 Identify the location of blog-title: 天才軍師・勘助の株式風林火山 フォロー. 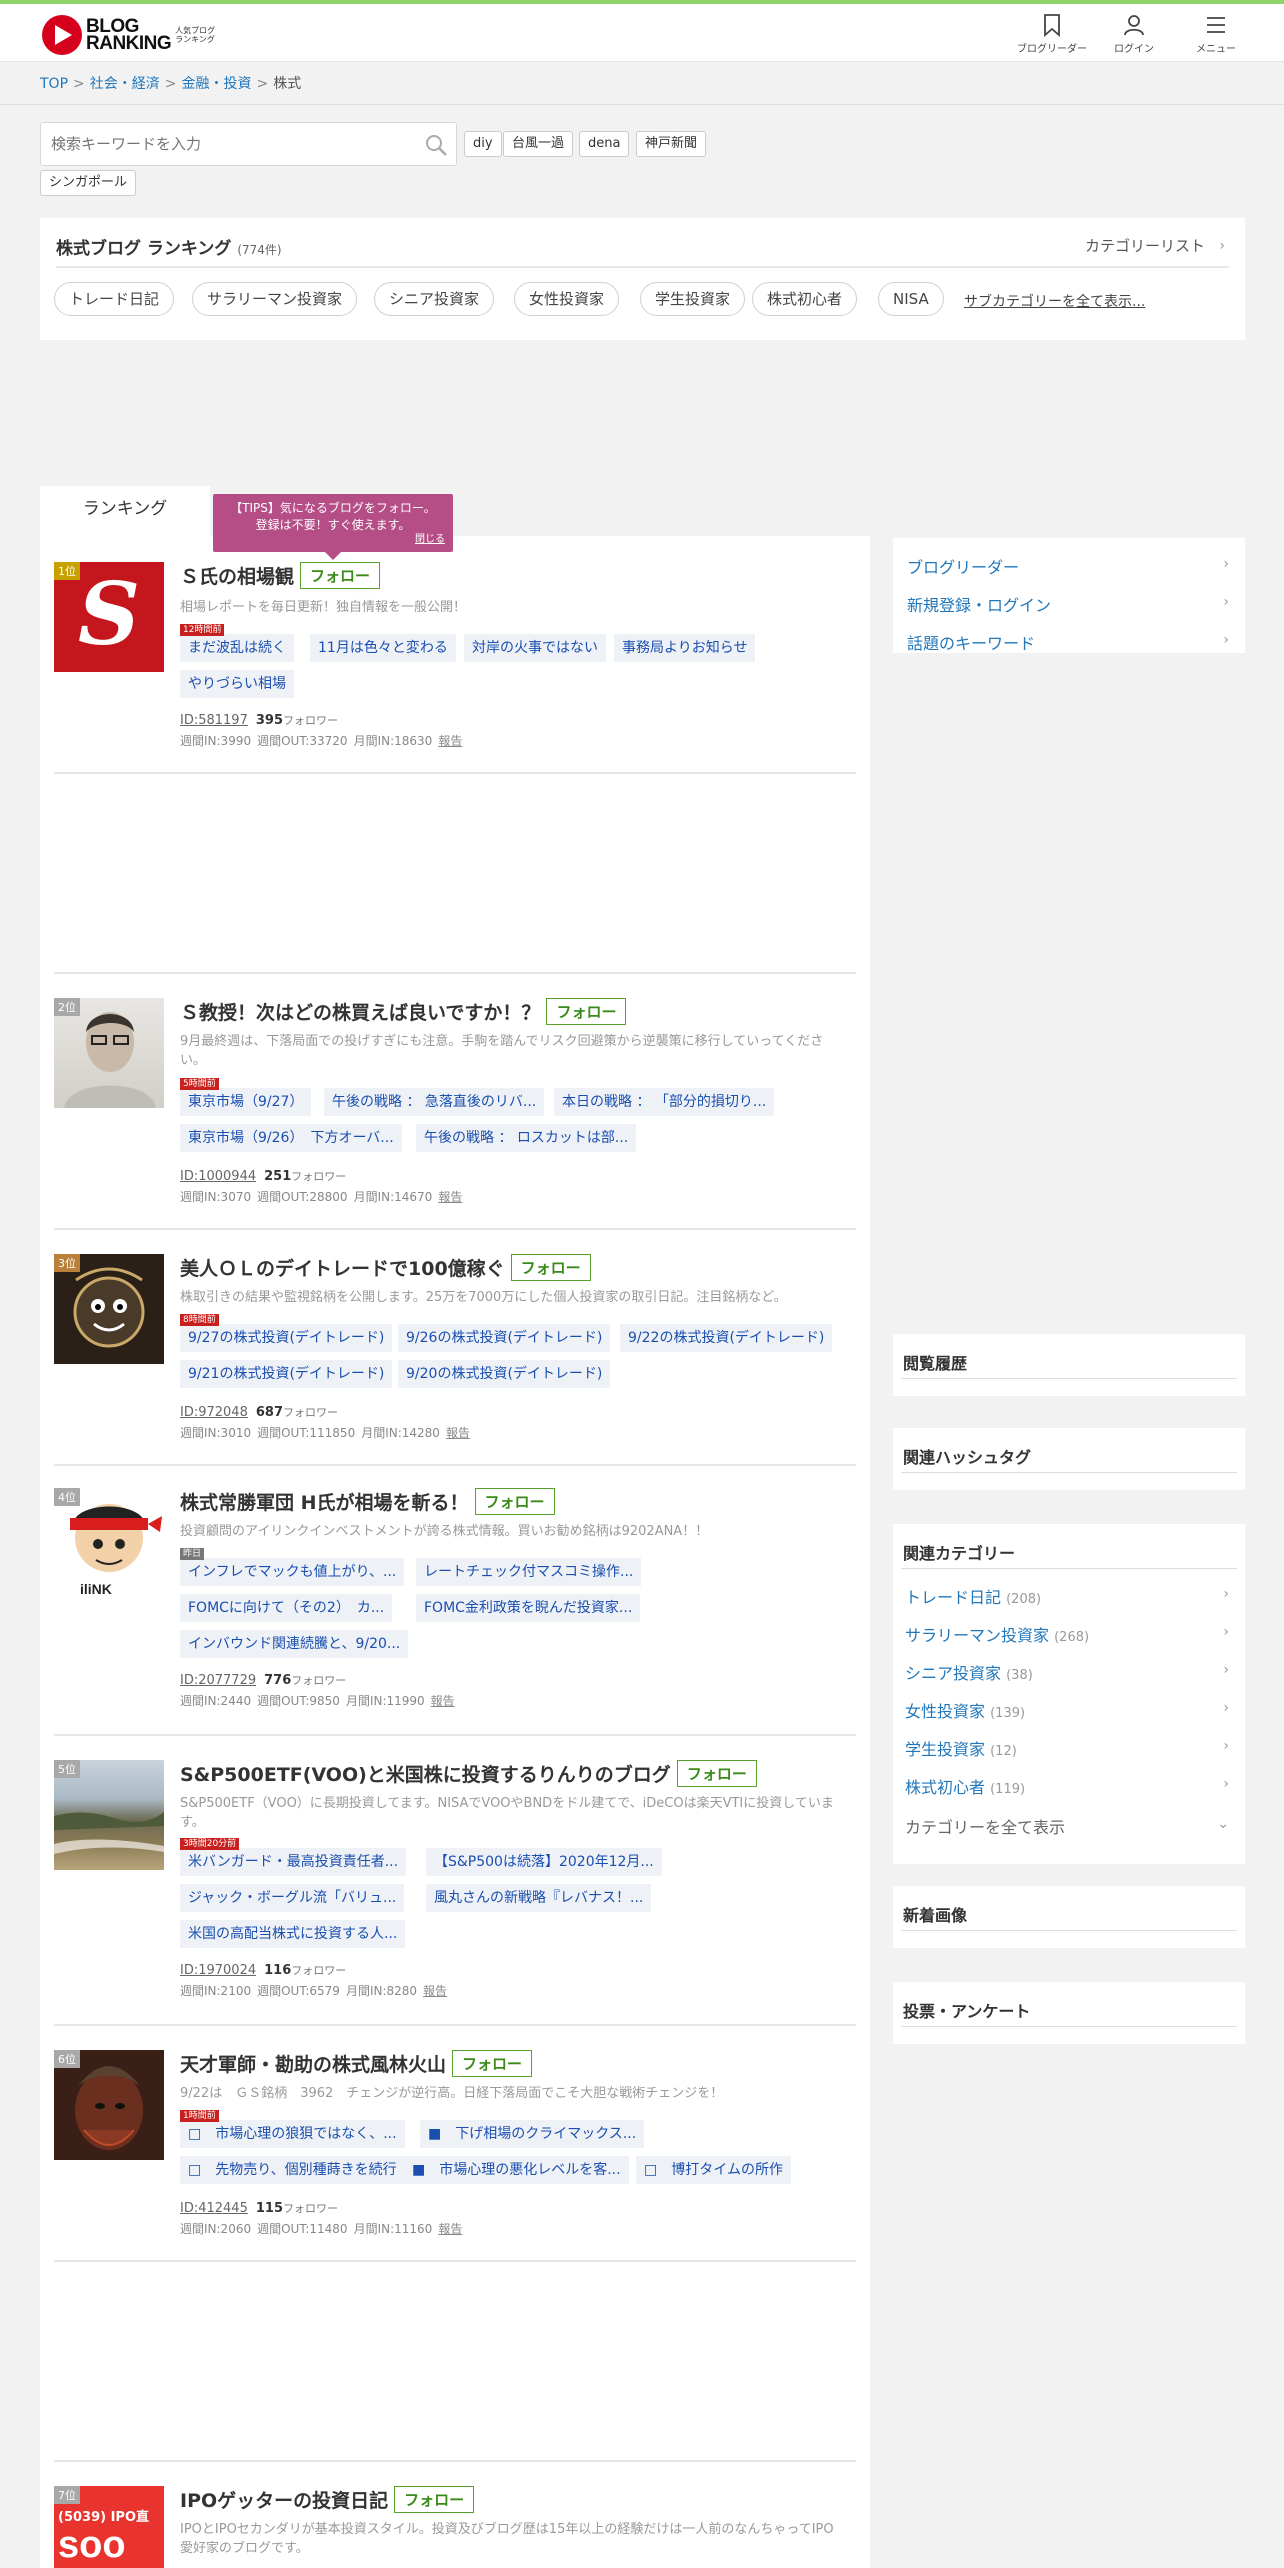
(356, 2063).